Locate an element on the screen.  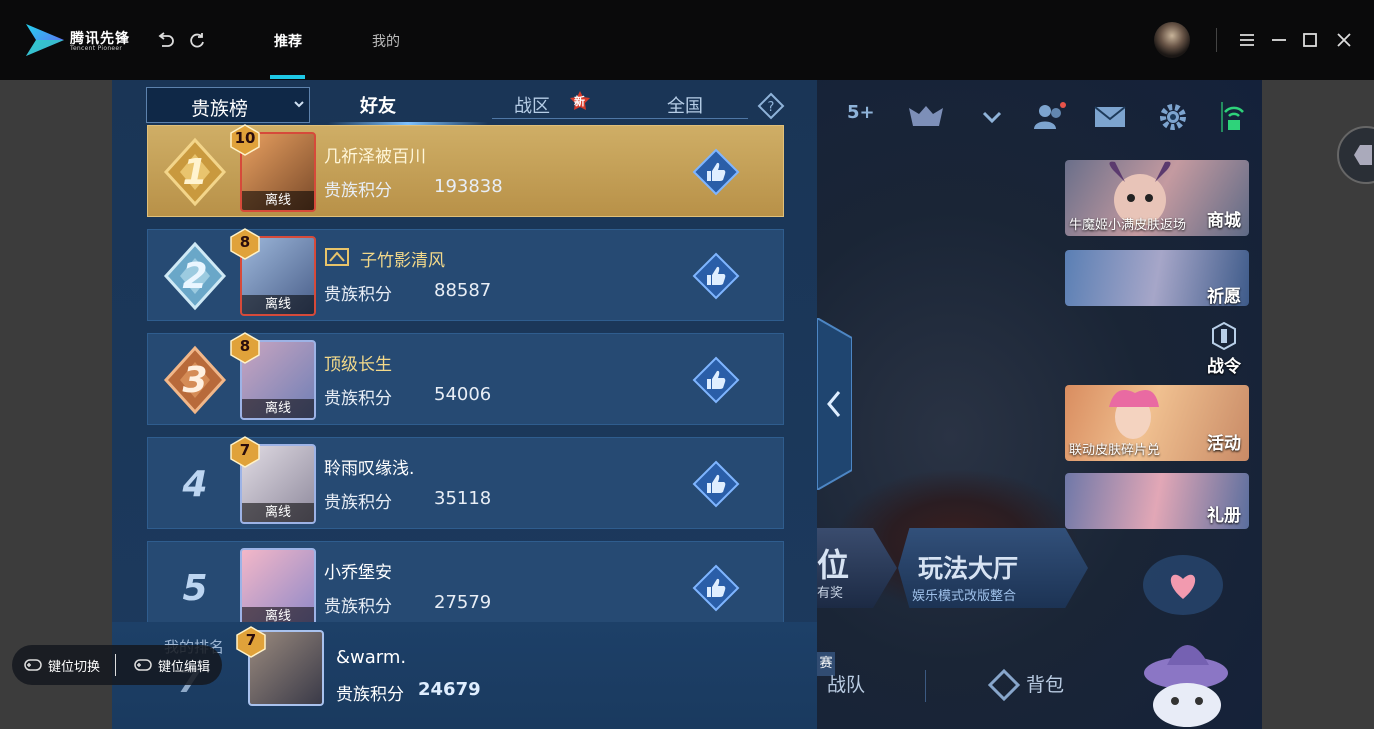
new-badge: 新 is located at coordinates (580, 101).